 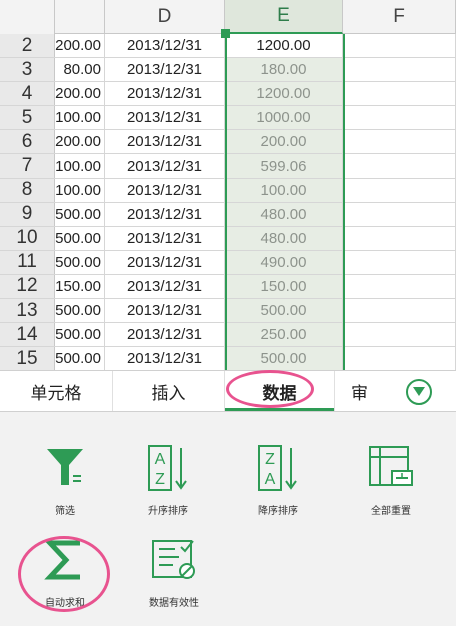 What do you see at coordinates (65, 560) in the screenshot?
I see `sigma-icon` at bounding box center [65, 560].